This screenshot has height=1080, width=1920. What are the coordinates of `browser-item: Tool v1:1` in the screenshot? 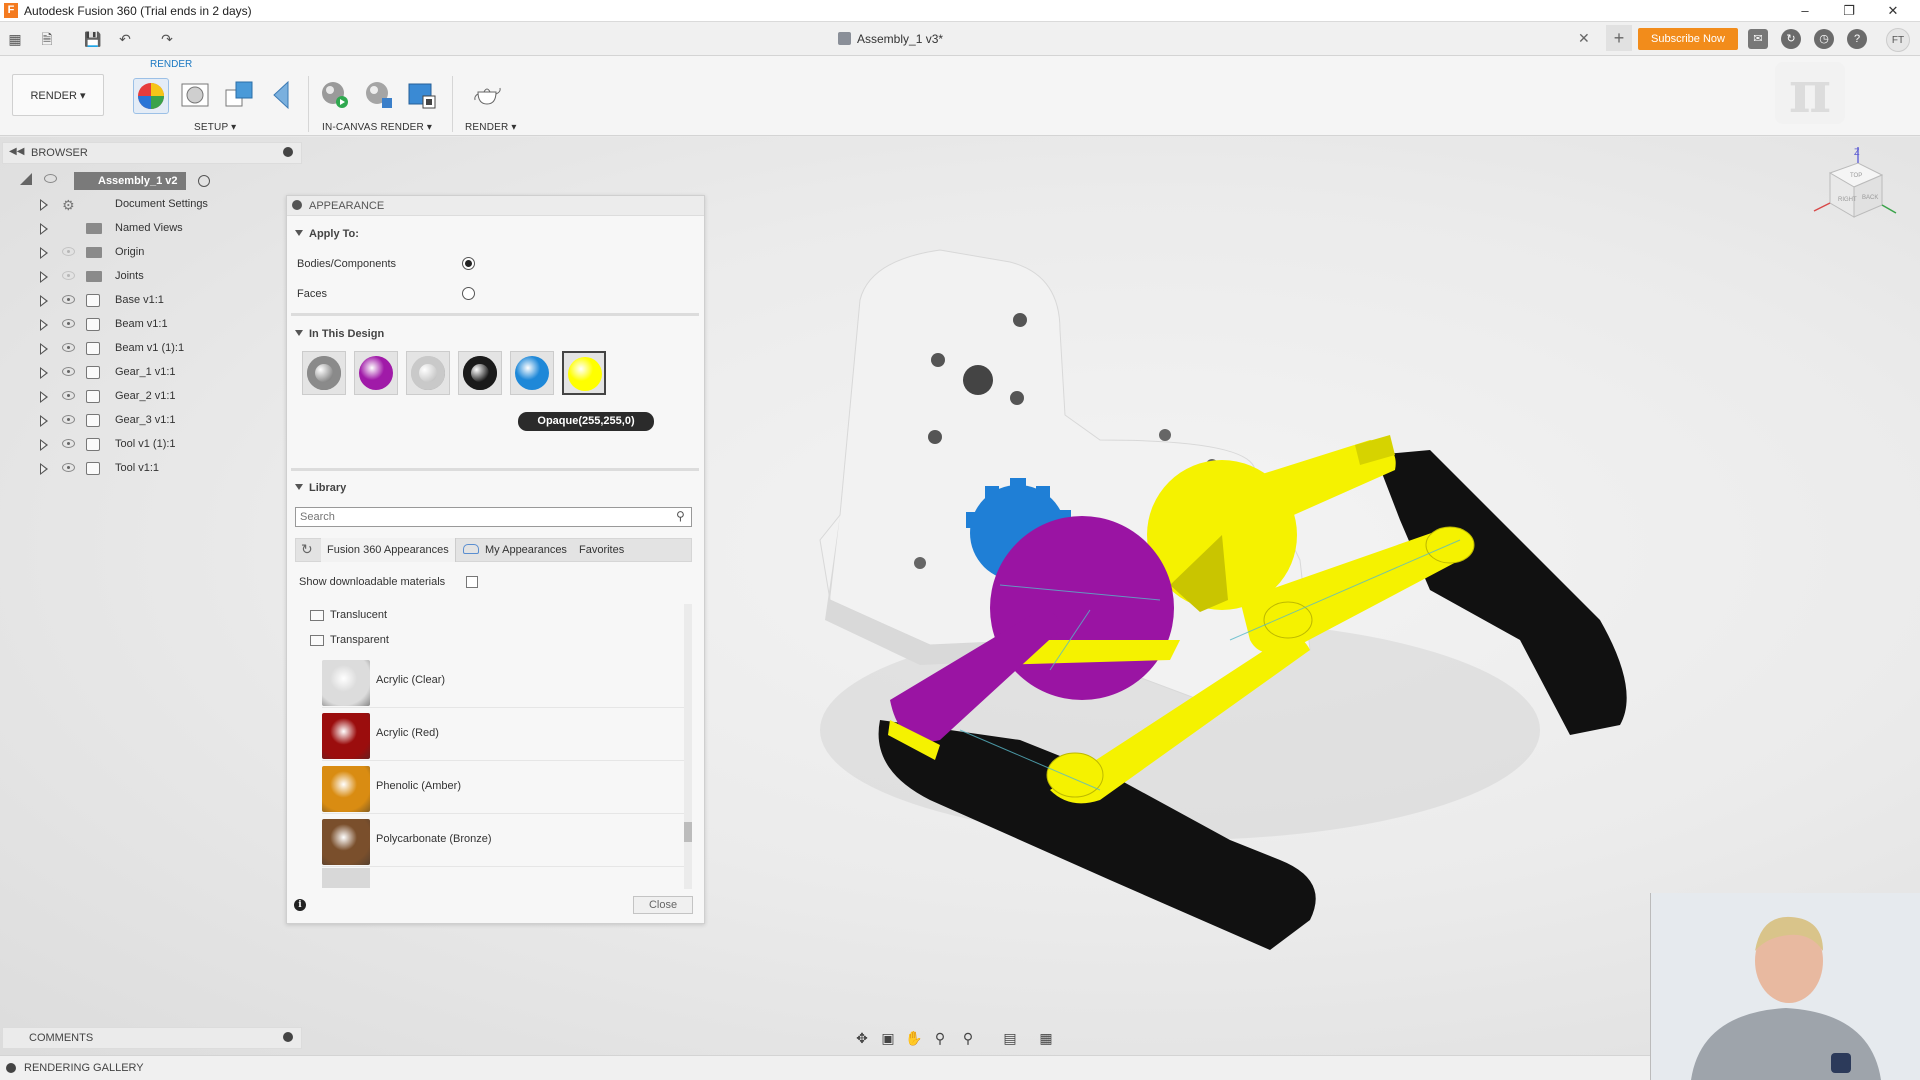 It's located at (150, 469).